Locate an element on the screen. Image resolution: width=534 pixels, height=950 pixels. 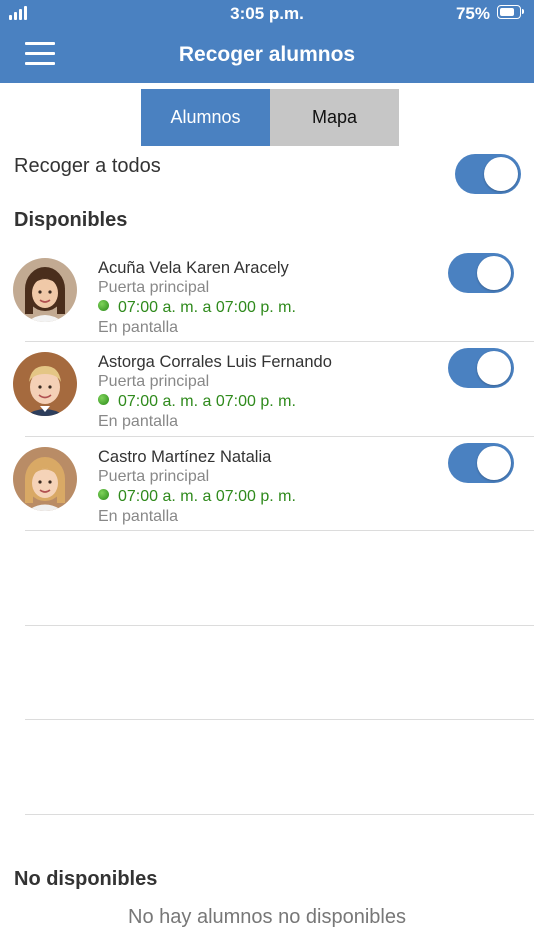
page-title: Recoger alumnos is located at coordinates (267, 54).